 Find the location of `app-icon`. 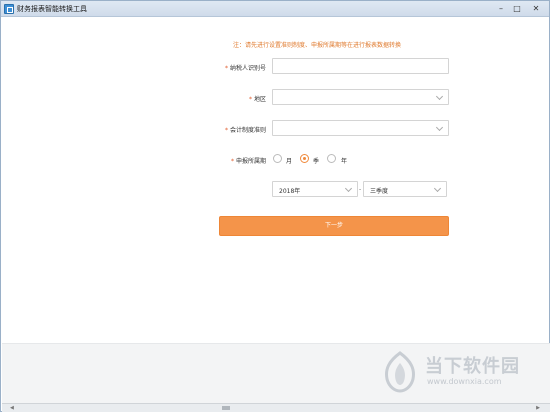

app-icon is located at coordinates (9, 9).